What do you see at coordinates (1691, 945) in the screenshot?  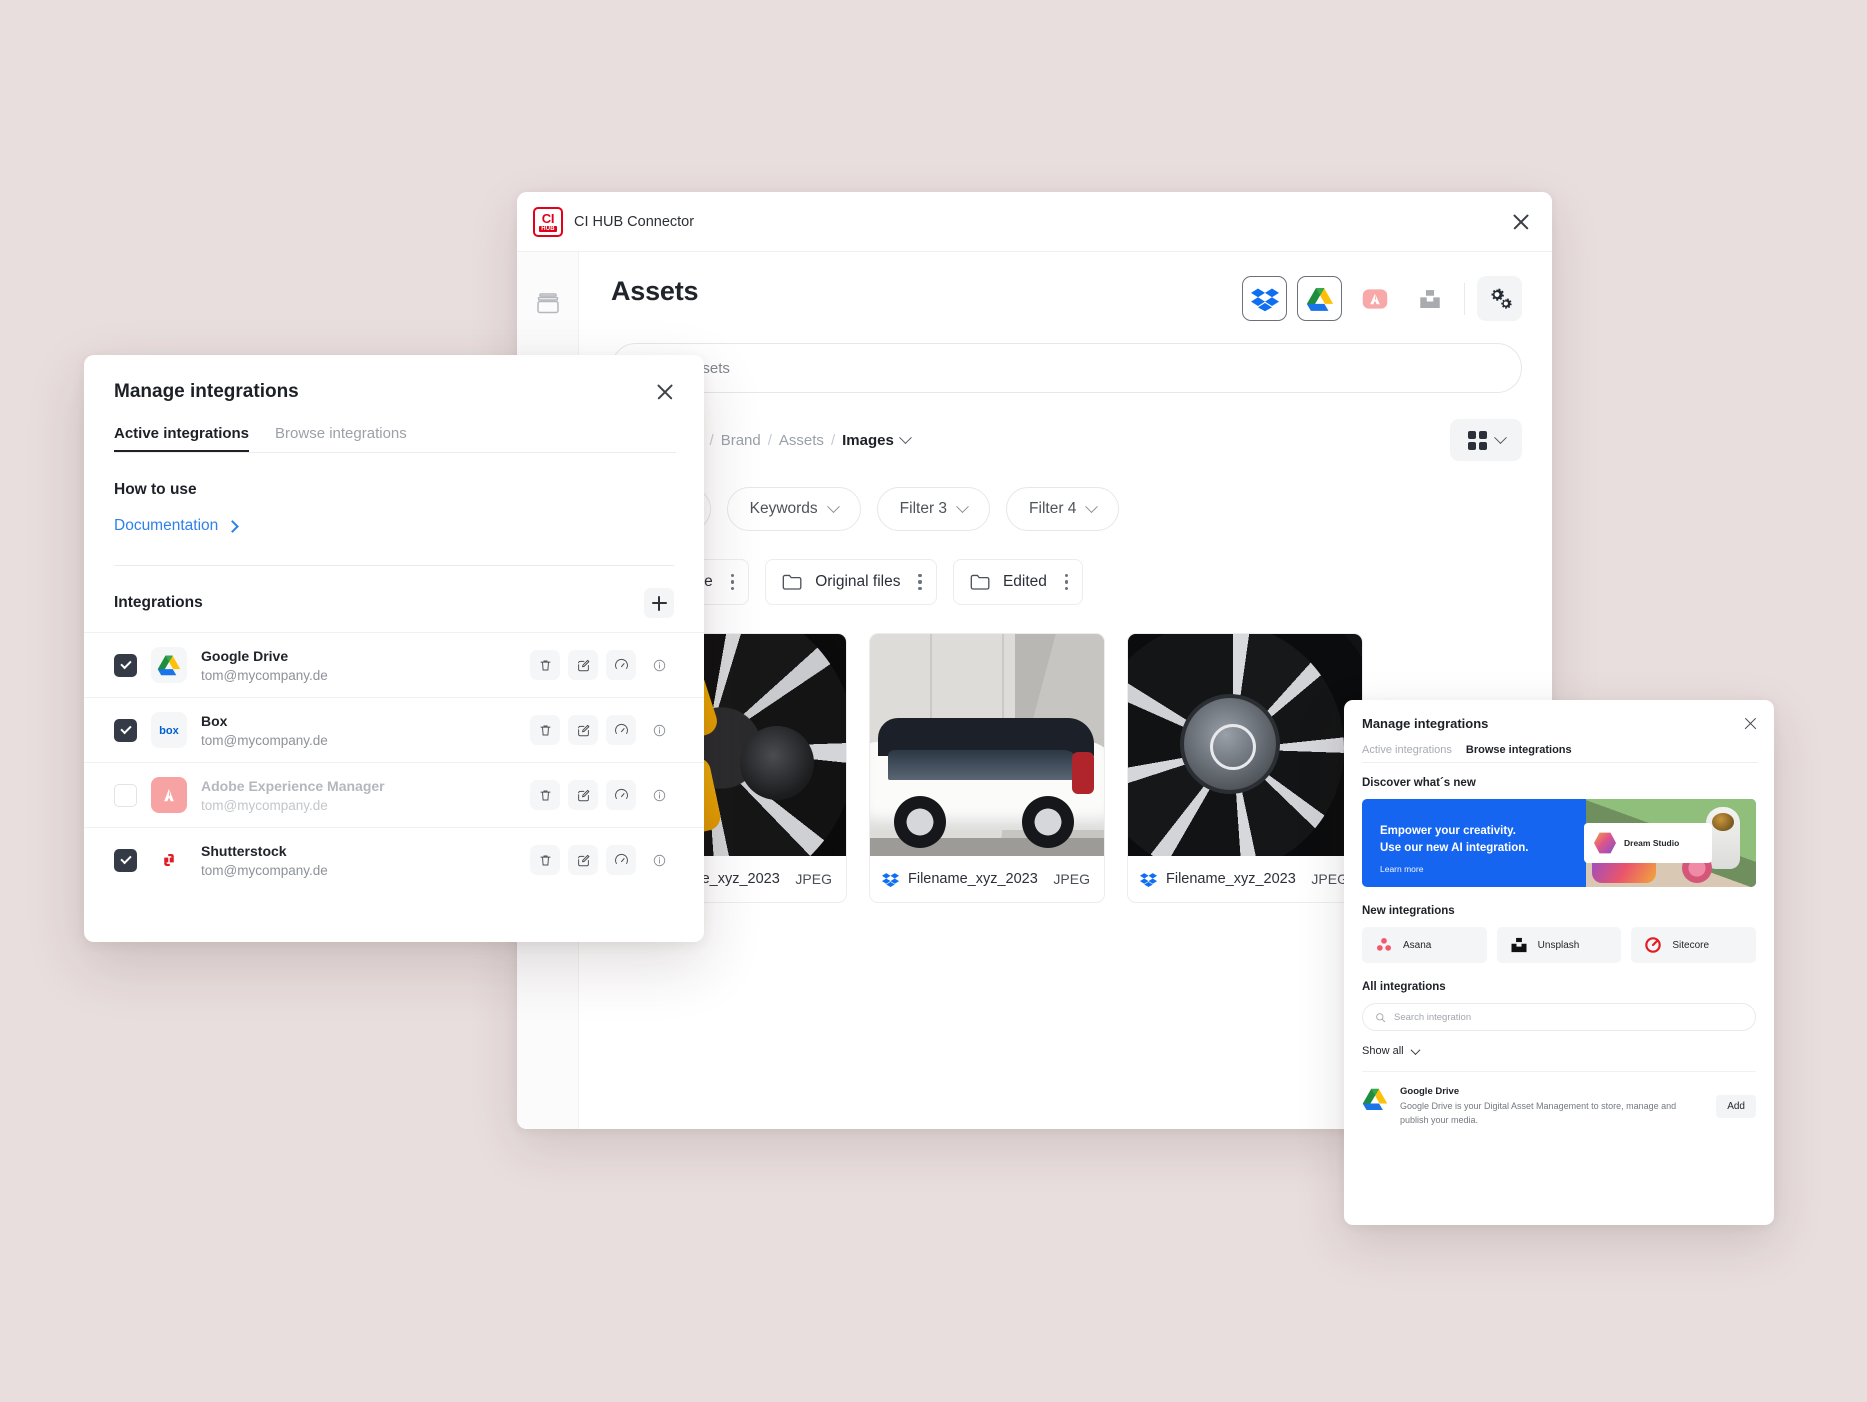 I see `chip-sitecore-label: Sitecore` at bounding box center [1691, 945].